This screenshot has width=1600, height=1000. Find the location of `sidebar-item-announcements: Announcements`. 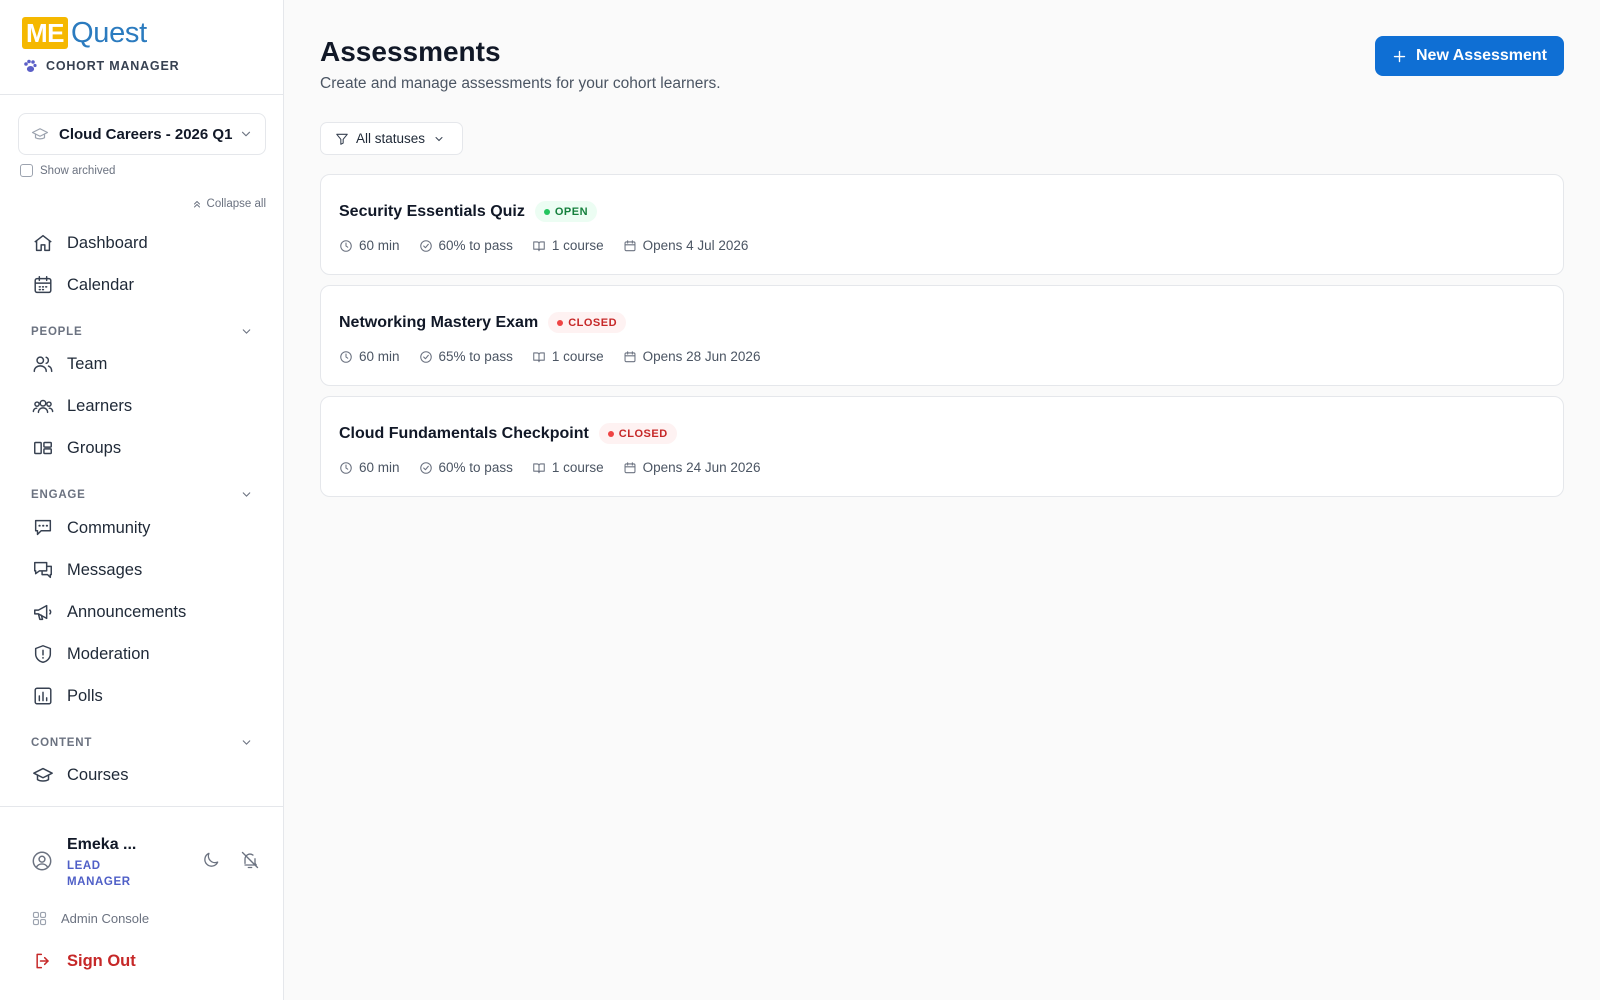

sidebar-item-announcements: Announcements is located at coordinates (140, 612).